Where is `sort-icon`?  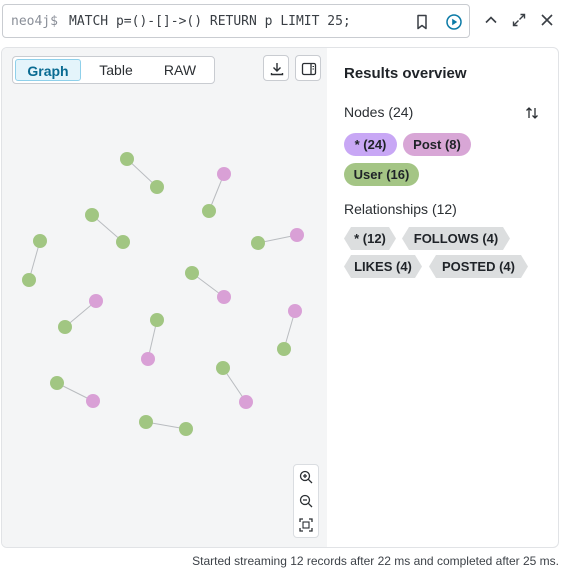 sort-icon is located at coordinates (532, 113).